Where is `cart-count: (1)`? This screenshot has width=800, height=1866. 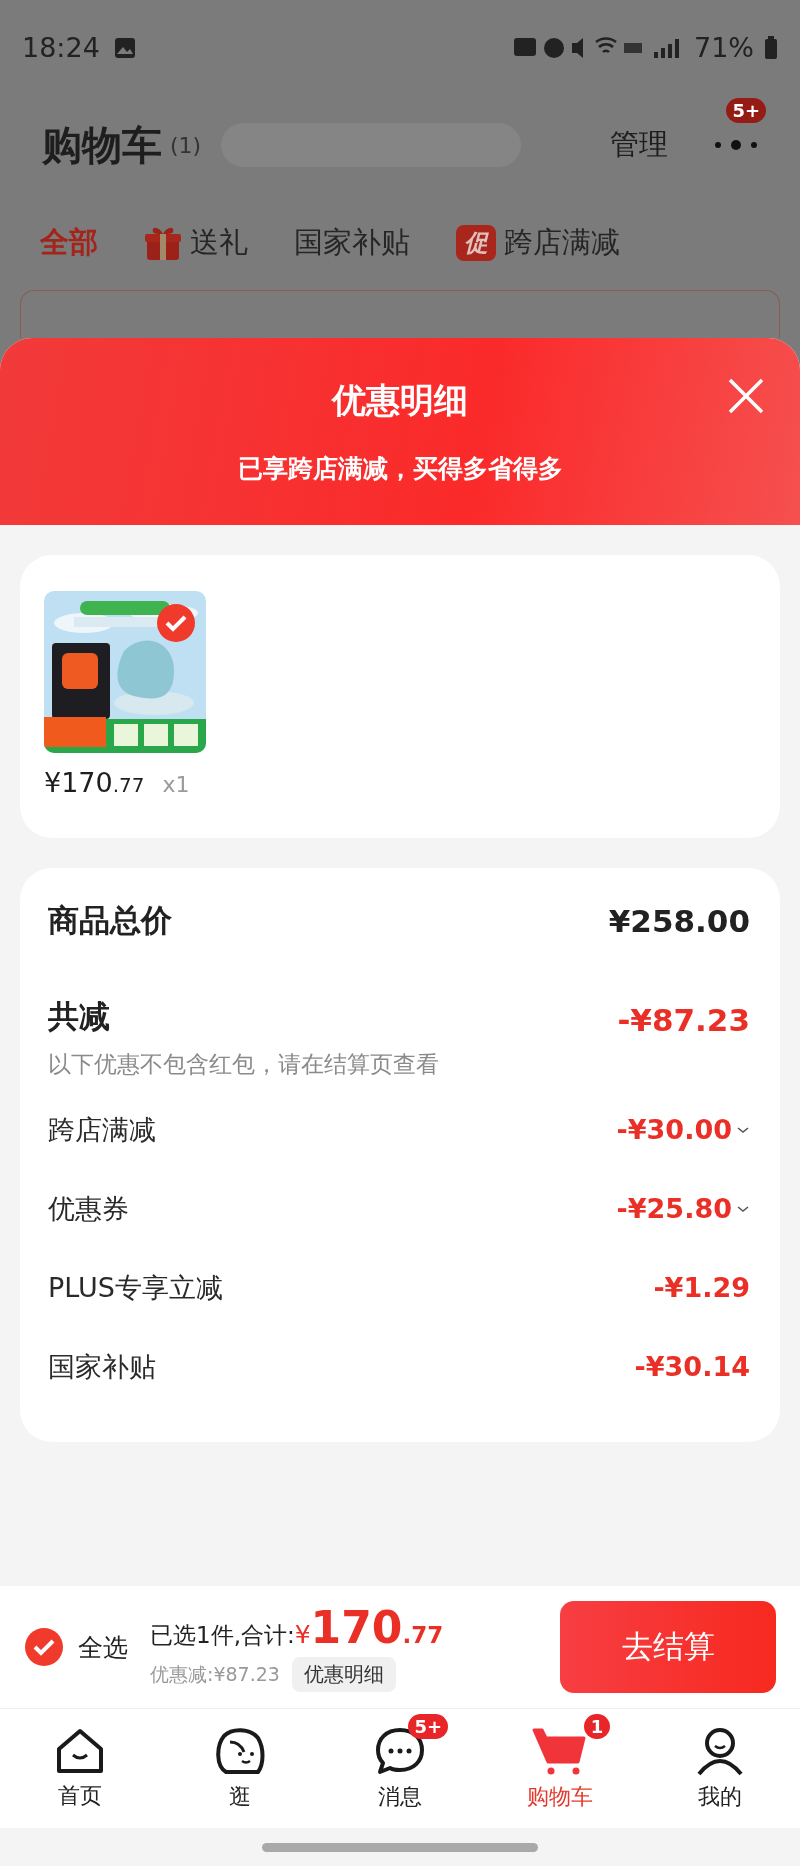 cart-count: (1) is located at coordinates (186, 145).